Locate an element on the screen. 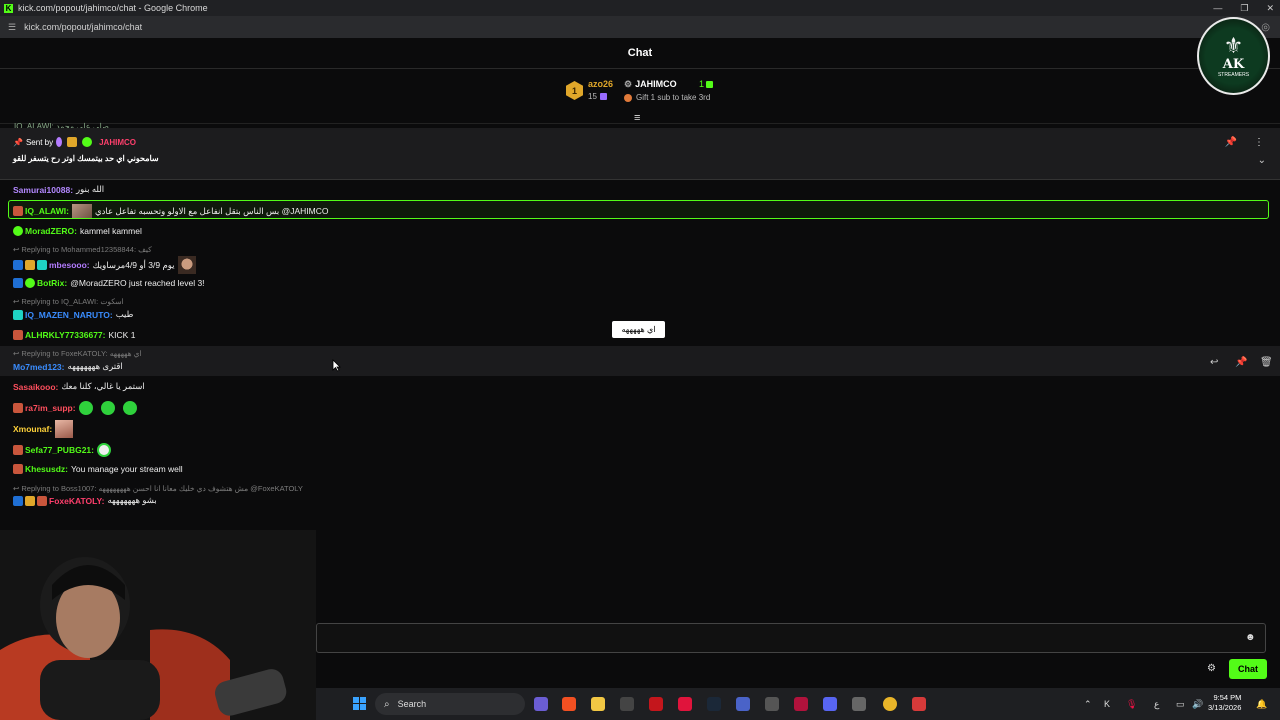 The height and width of the screenshot is (720, 1280). leader-first-count-row: 15 is located at coordinates (597, 96).